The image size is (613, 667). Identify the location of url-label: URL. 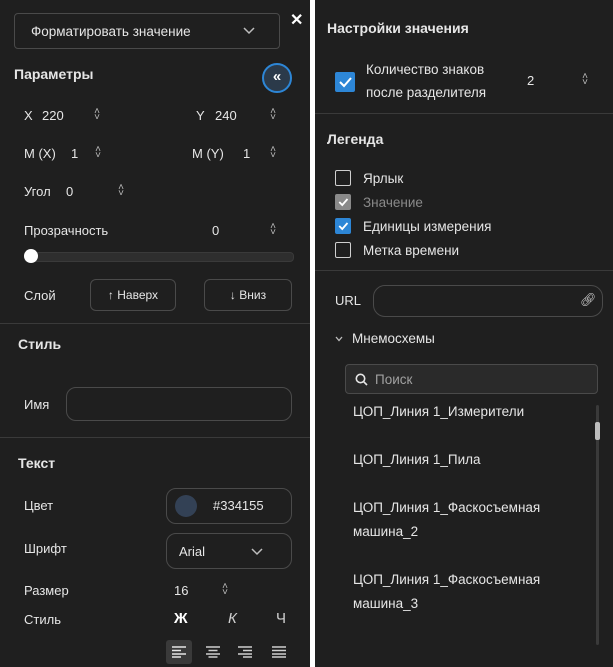
(348, 300).